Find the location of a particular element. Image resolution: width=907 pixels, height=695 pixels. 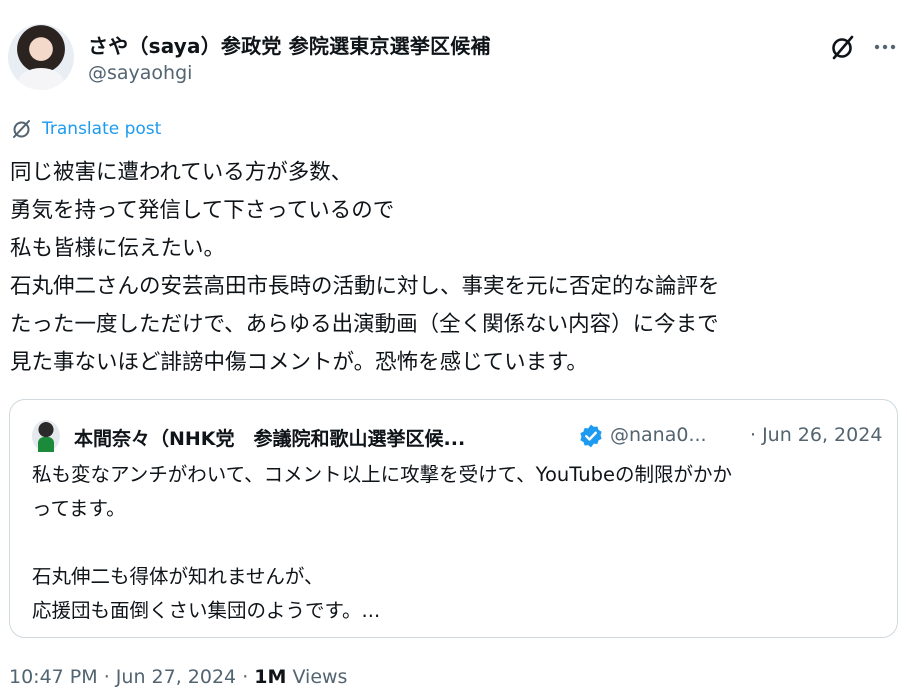

grok-icon is located at coordinates (843, 47).